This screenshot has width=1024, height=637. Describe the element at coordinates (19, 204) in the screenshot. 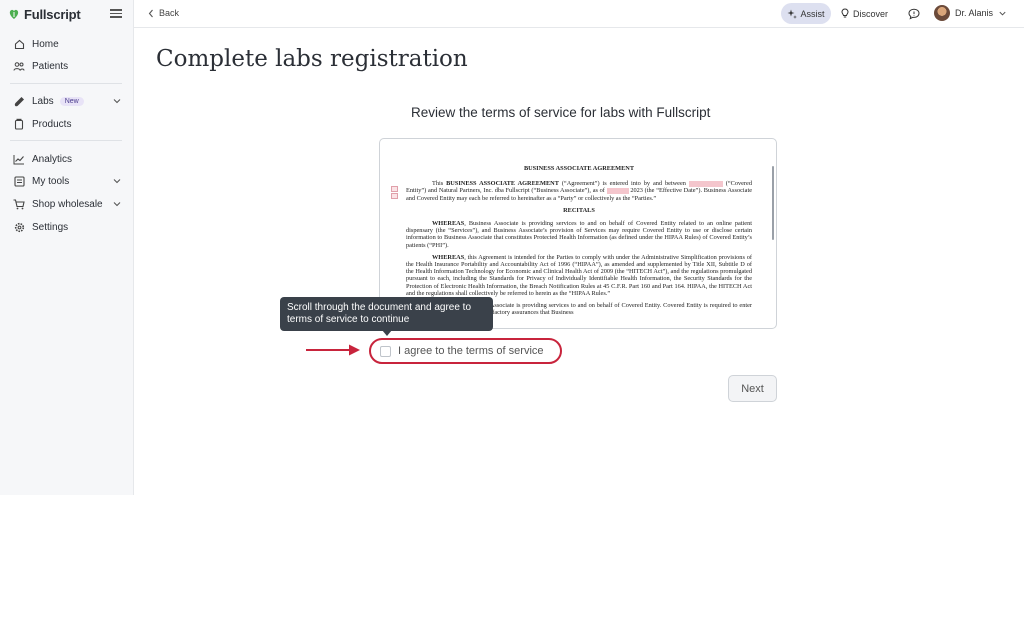

I see `cart-icon` at that location.